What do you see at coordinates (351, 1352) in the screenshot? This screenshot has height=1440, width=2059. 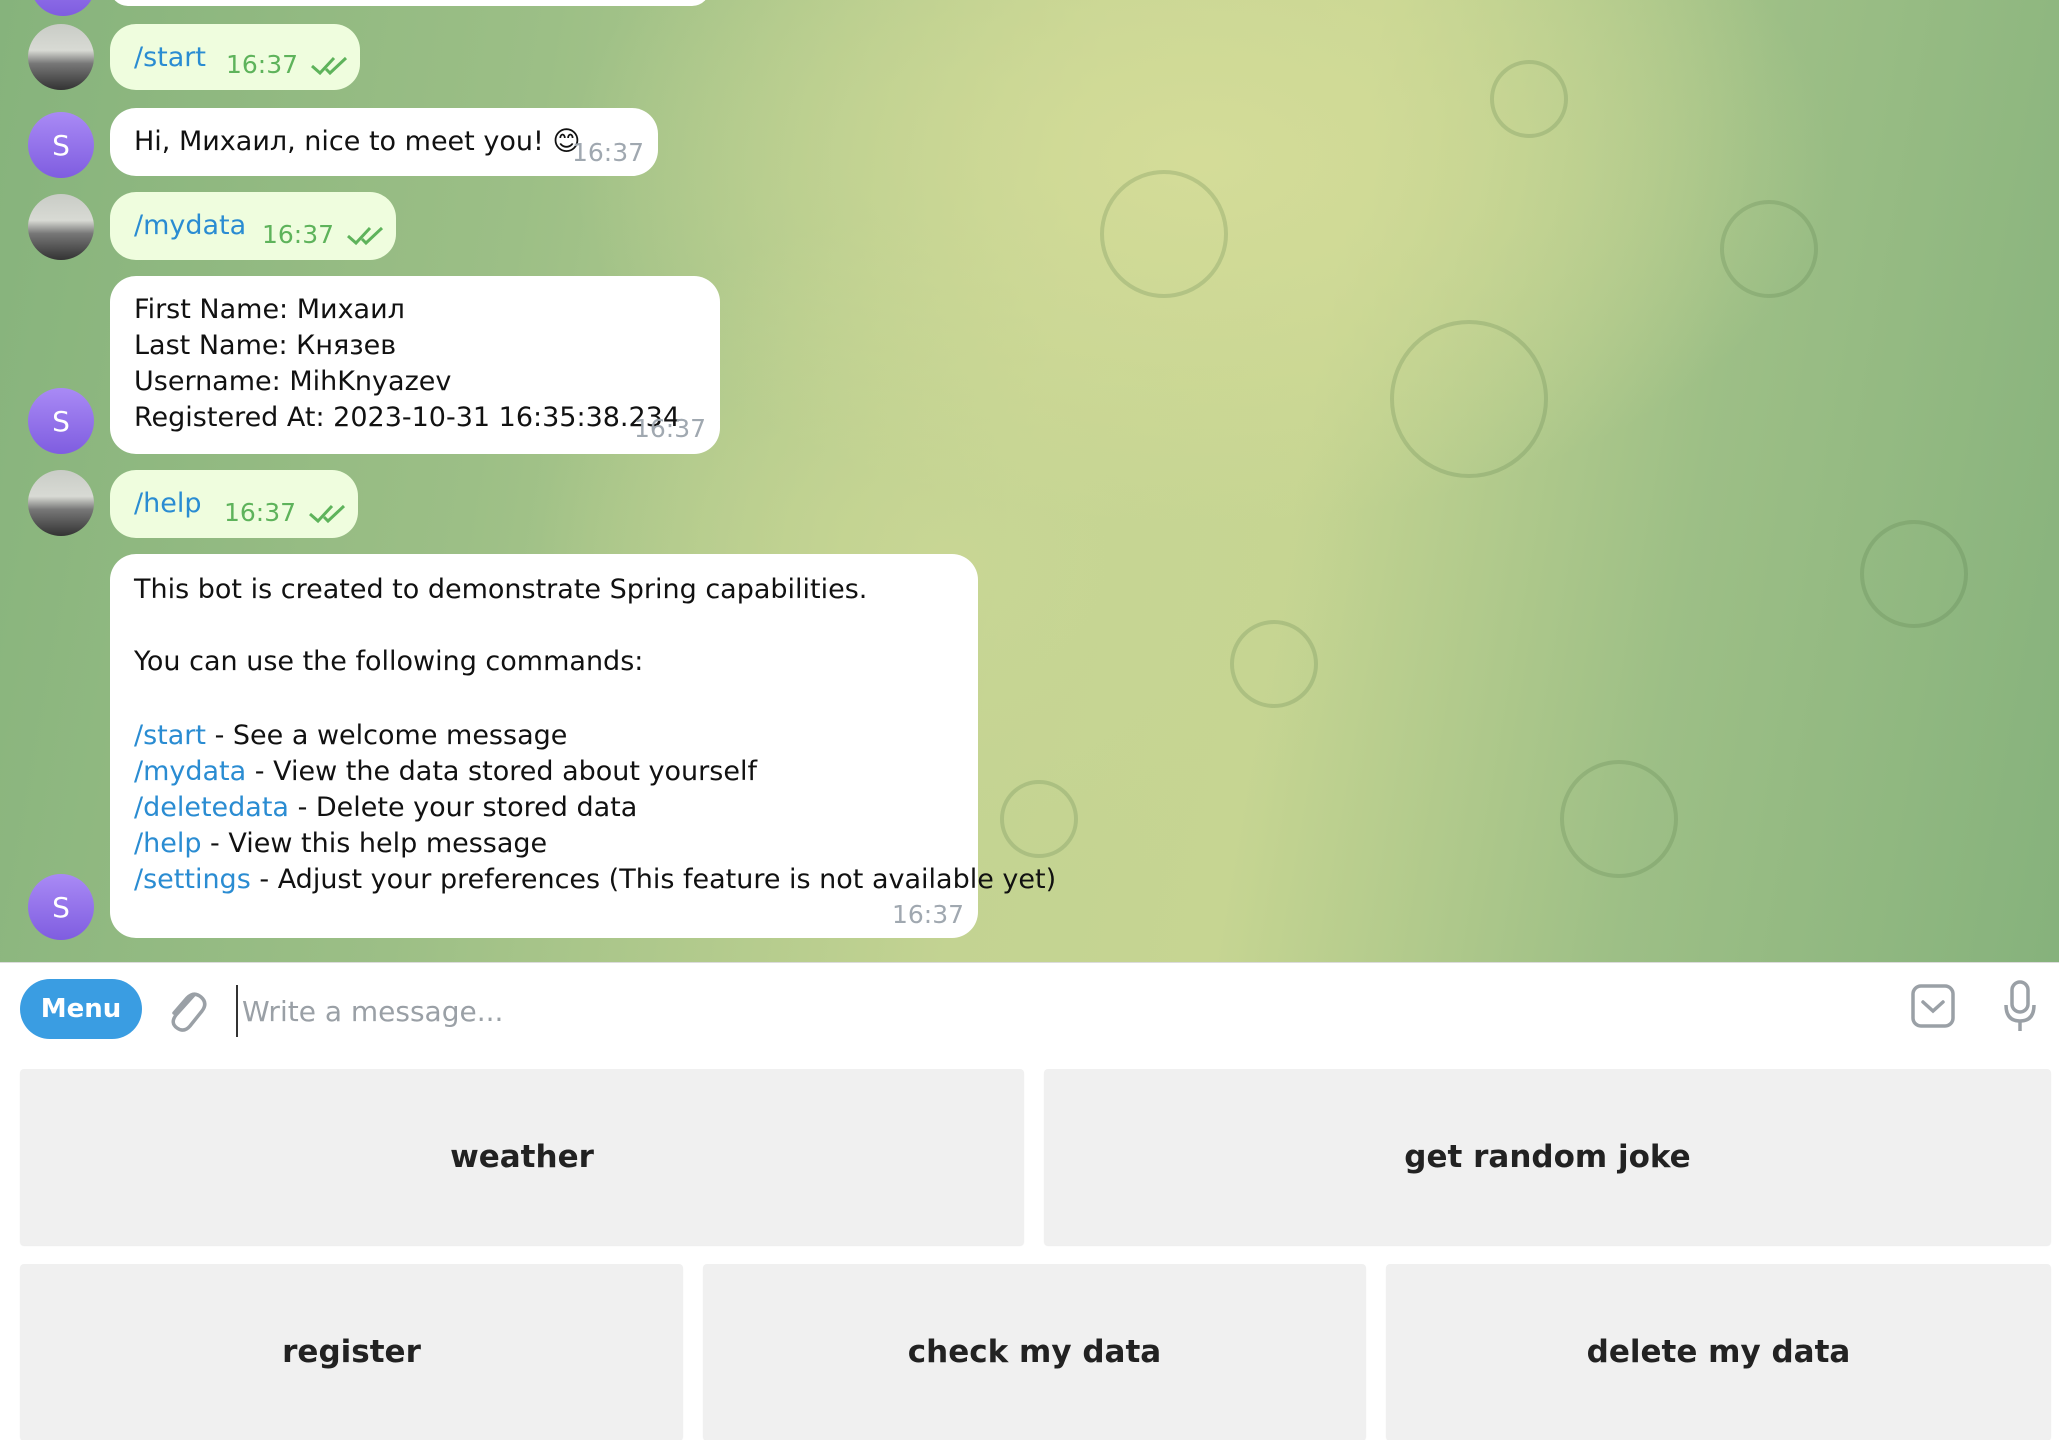 I see `keyboard-button-register: register` at bounding box center [351, 1352].